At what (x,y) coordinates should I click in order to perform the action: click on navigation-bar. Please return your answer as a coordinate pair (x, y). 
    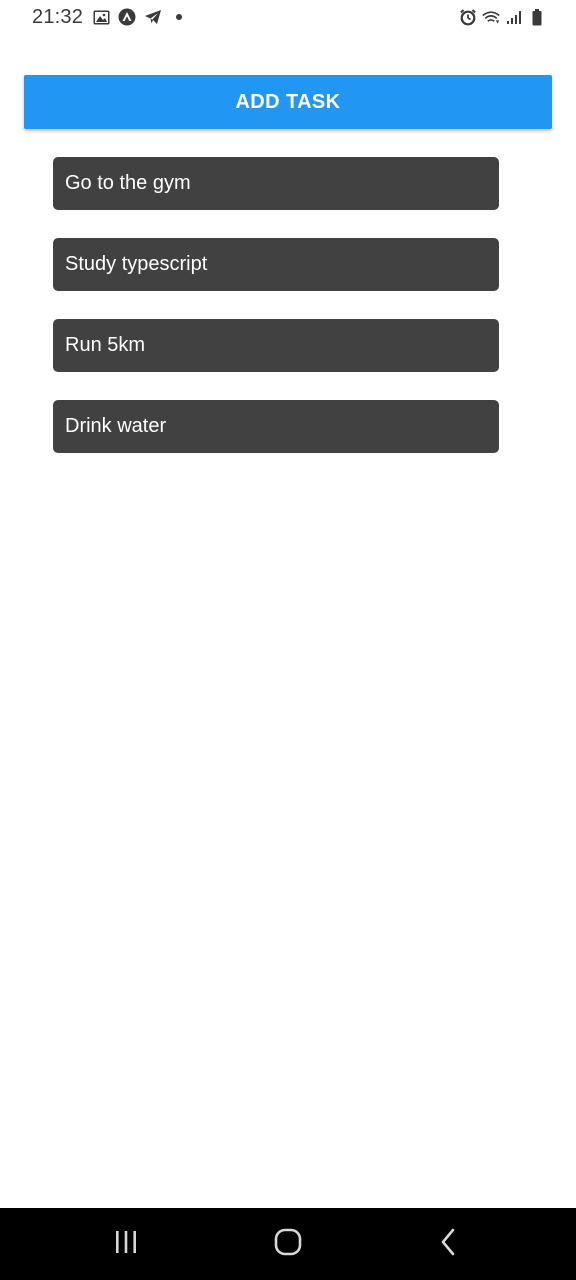
    Looking at the image, I should click on (288, 1244).